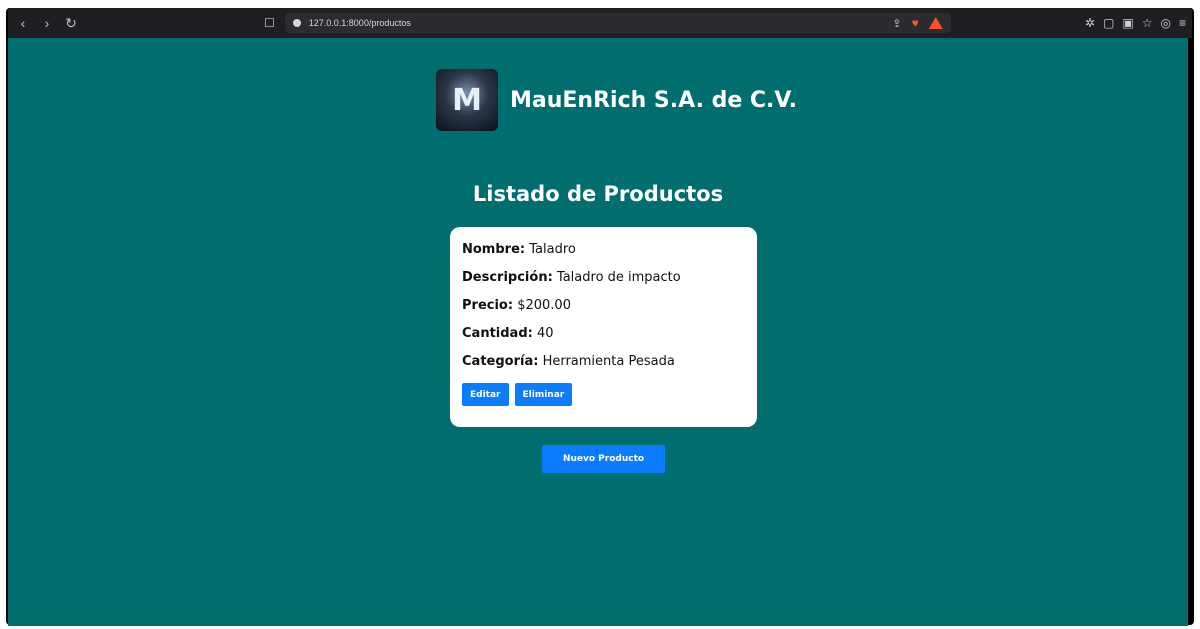 The width and height of the screenshot is (1200, 629). I want to click on share-icon: ⇪, so click(896, 23).